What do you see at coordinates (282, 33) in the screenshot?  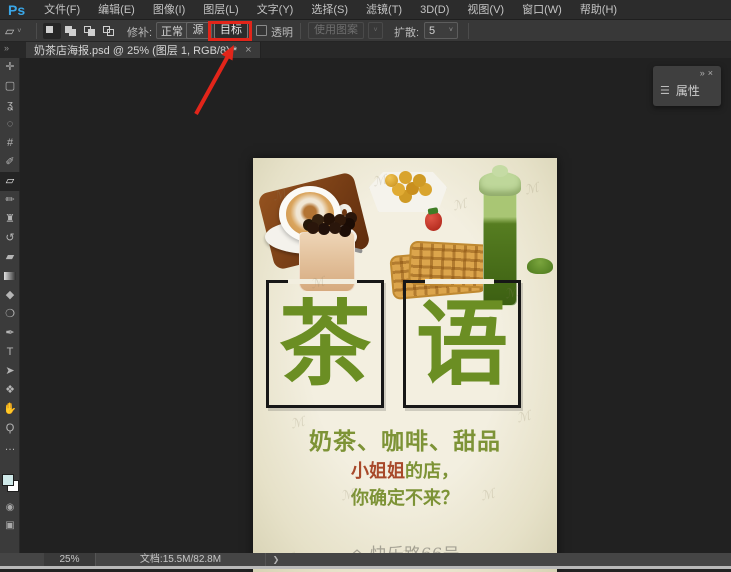 I see `transparent-label: 透明` at bounding box center [282, 33].